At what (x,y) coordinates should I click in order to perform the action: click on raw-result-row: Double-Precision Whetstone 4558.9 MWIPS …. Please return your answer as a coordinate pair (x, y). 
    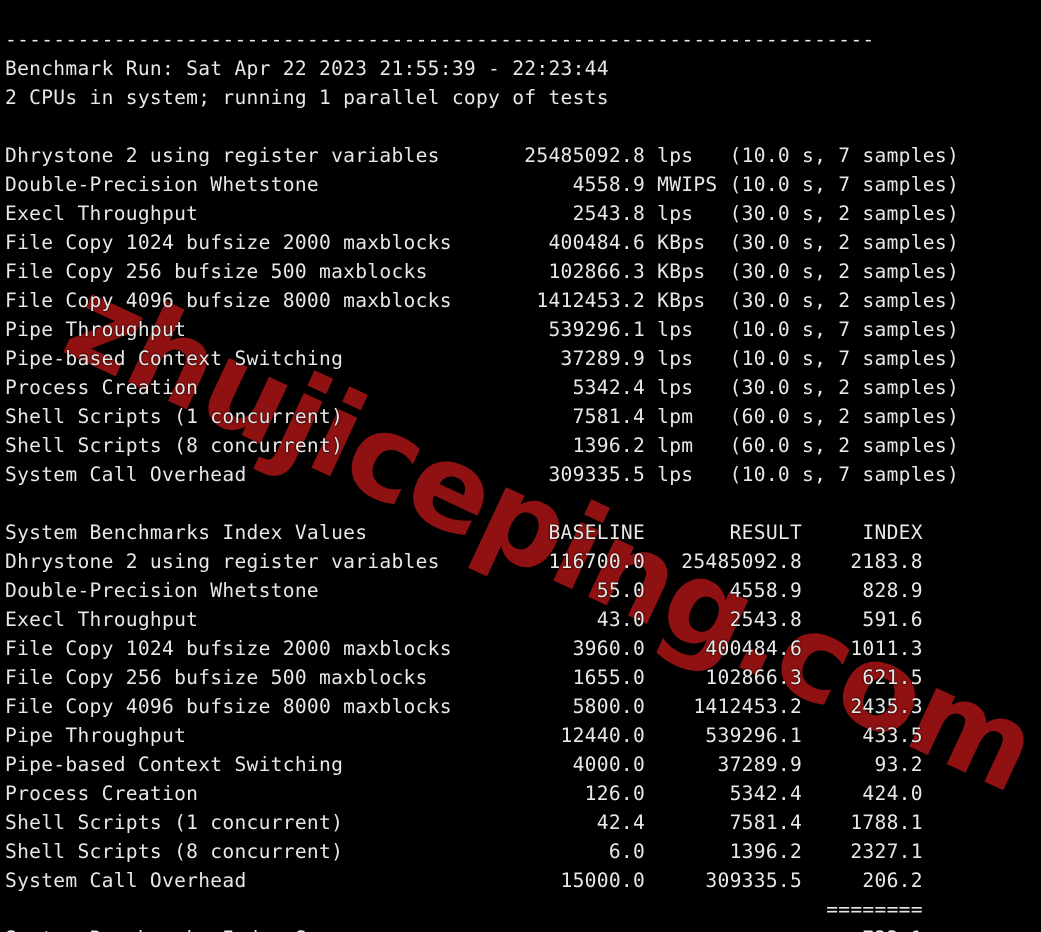
    Looking at the image, I should click on (482, 184).